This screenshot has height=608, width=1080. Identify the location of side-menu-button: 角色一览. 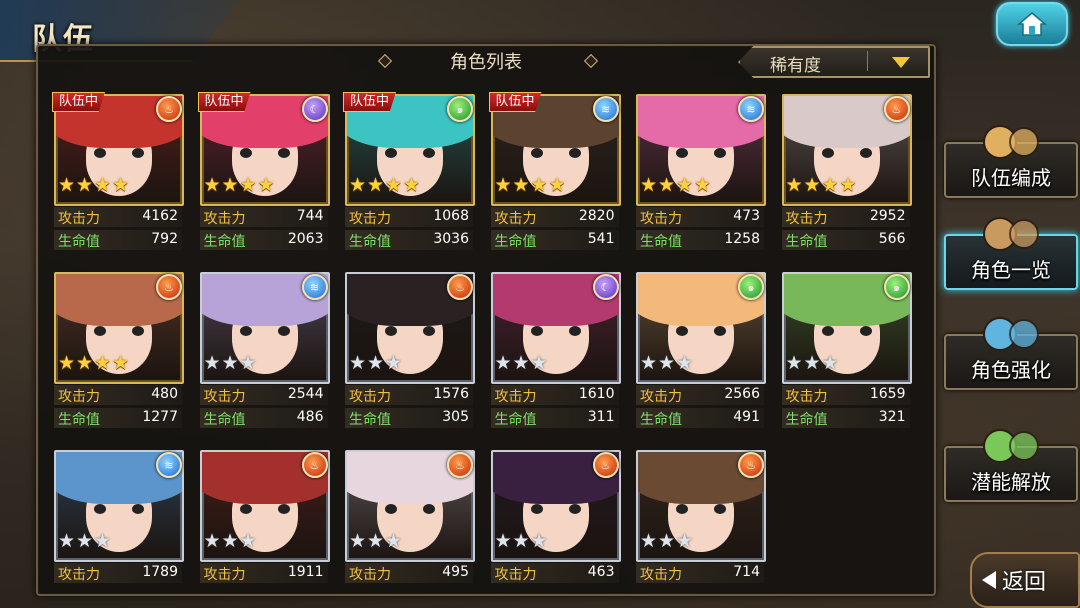
(1011, 253).